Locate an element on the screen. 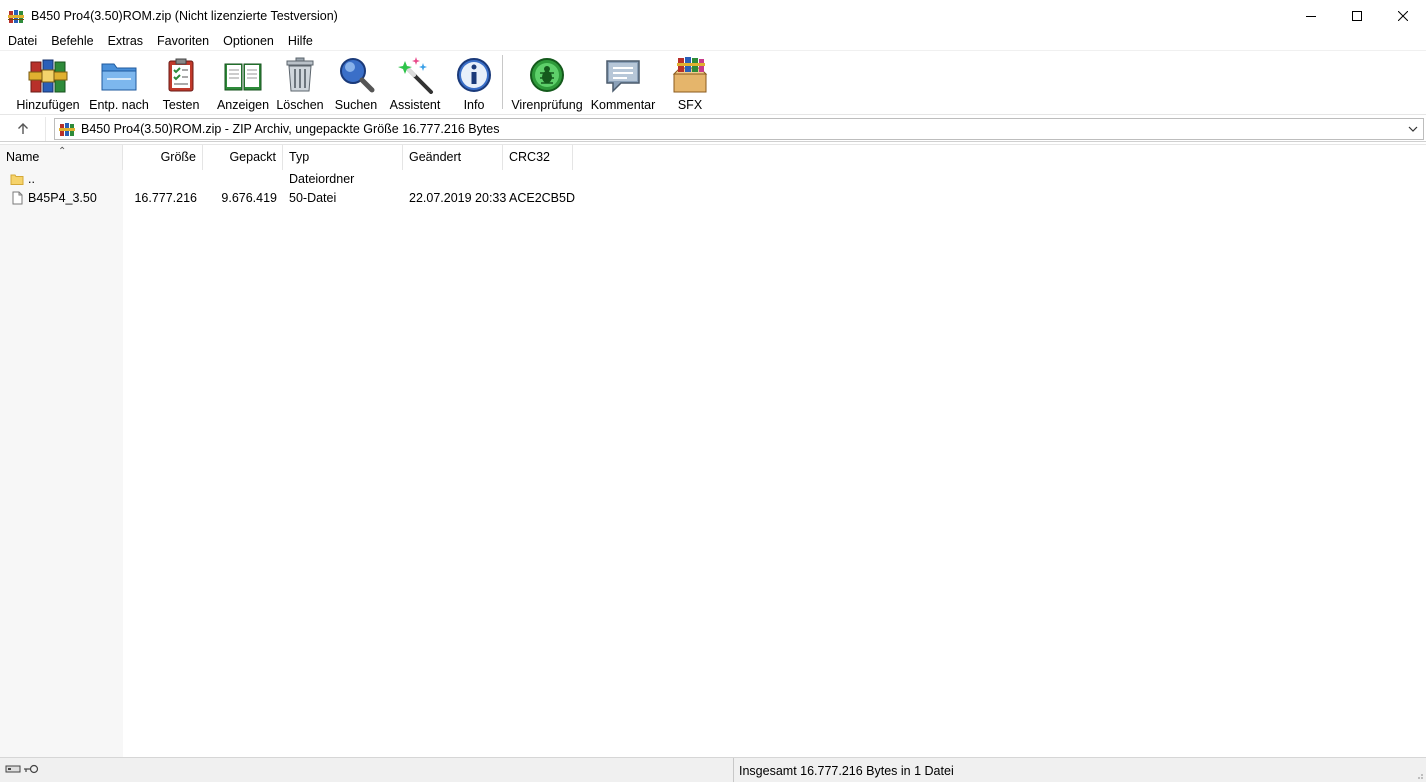 The height and width of the screenshot is (782, 1426). comment-label: Kommentar is located at coordinates (623, 105).